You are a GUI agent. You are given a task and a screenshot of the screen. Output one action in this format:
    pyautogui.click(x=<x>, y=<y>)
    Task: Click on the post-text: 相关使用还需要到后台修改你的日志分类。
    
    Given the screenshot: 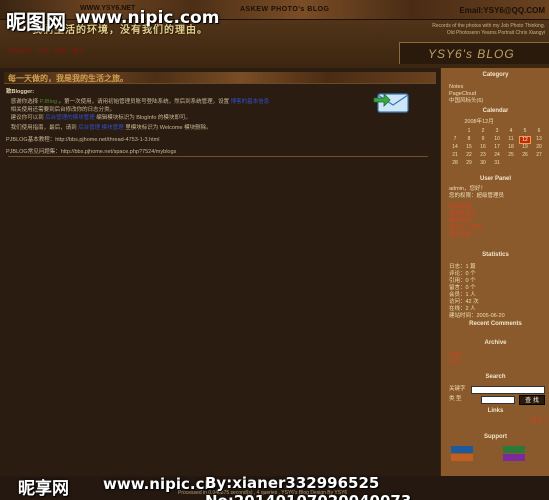 What is the action you would take?
    pyautogui.click(x=63, y=110)
    